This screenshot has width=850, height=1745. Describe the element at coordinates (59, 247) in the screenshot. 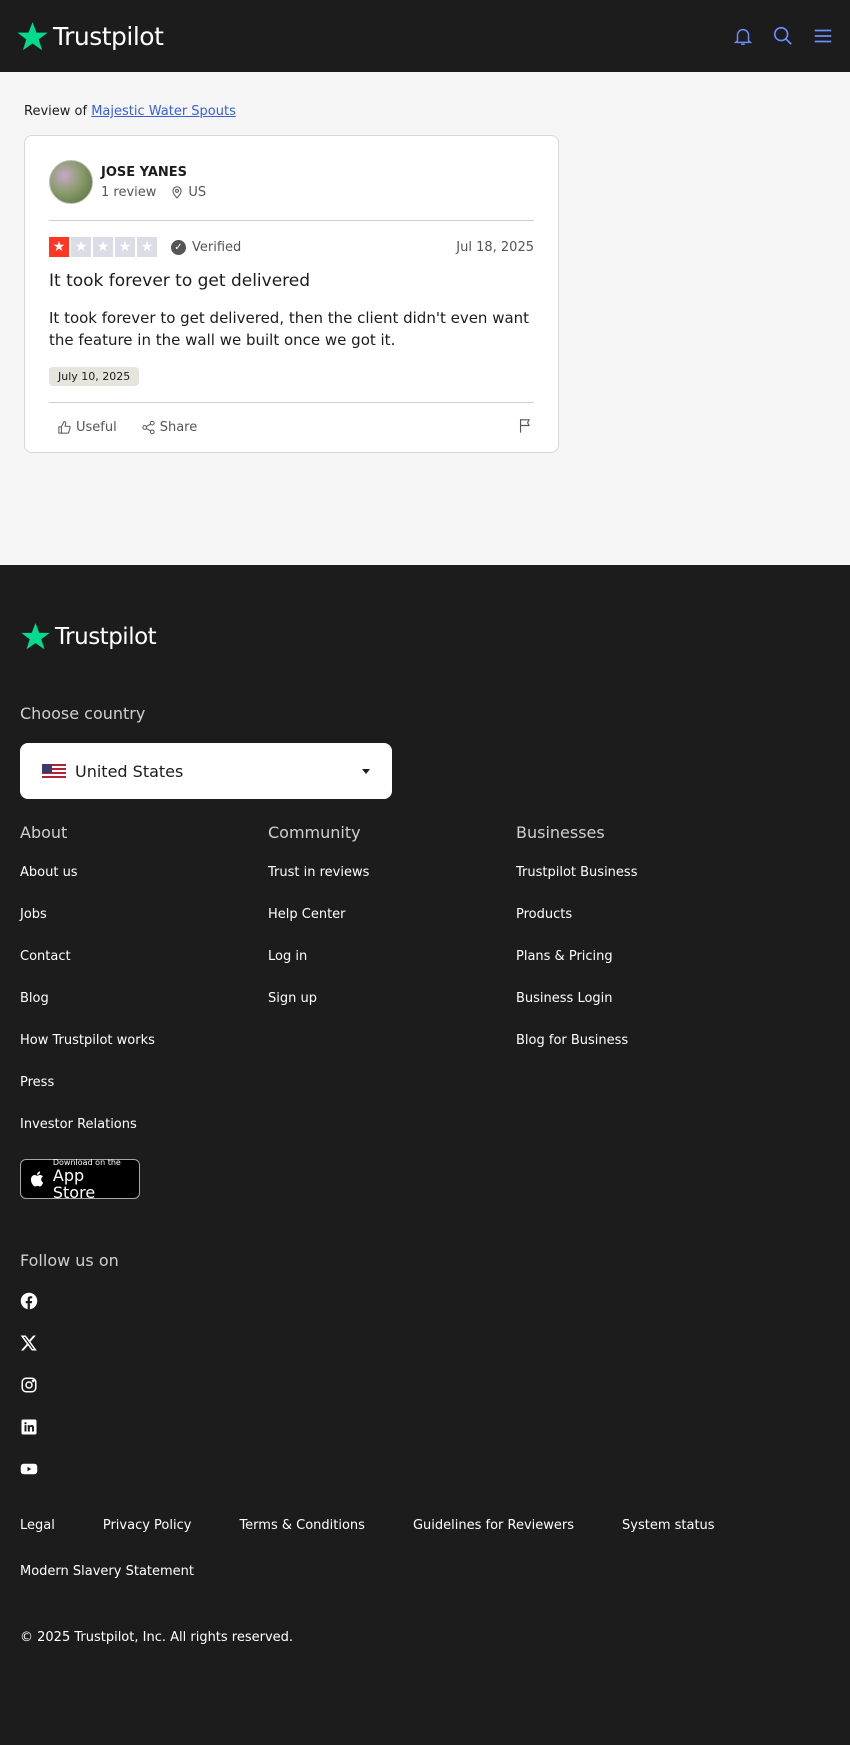

I see `rating-star-1: ★` at that location.